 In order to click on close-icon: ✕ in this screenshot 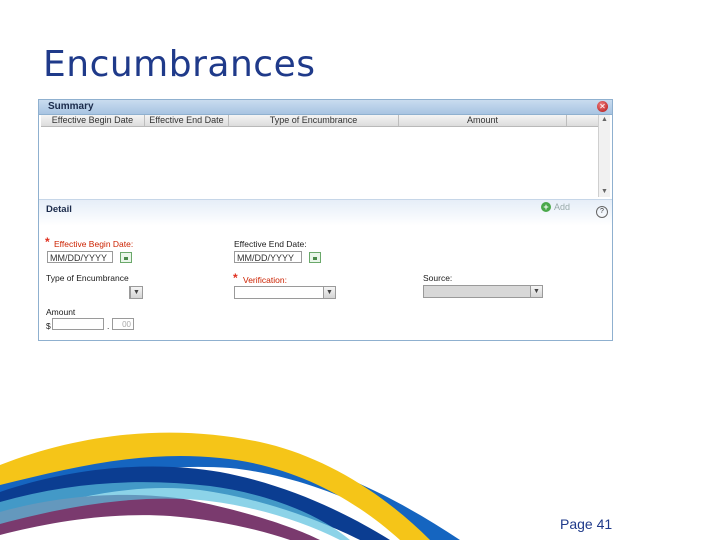, I will do `click(602, 106)`.